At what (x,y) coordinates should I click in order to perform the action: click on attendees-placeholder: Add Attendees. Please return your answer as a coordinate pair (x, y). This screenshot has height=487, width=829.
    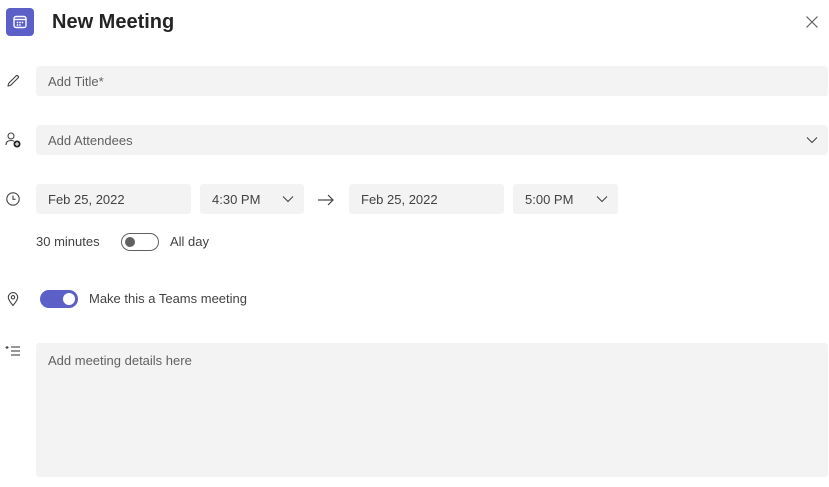
    Looking at the image, I should click on (90, 140).